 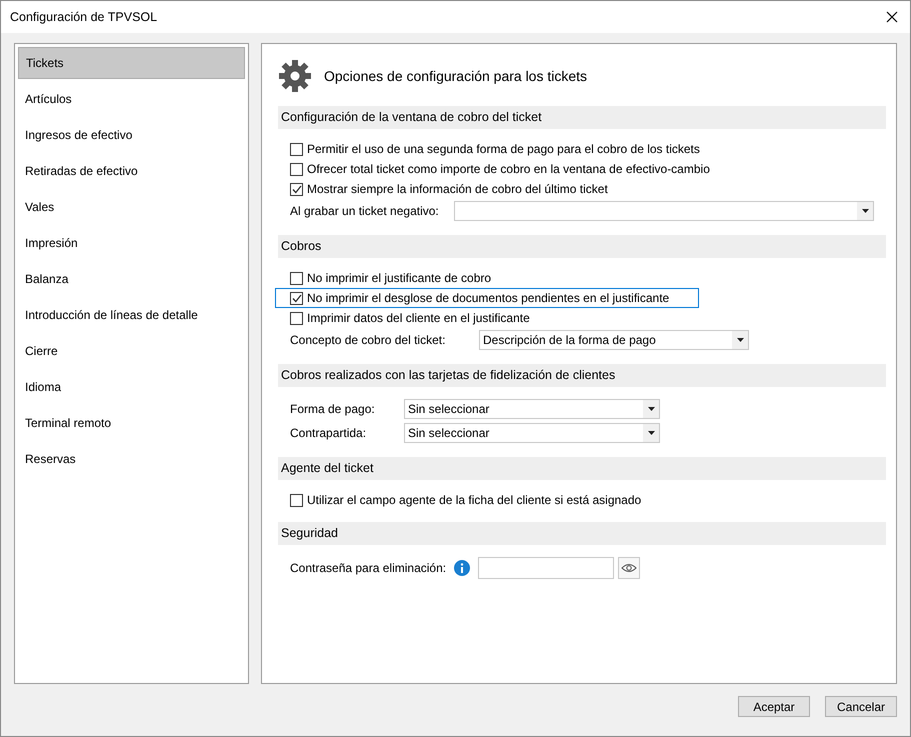 What do you see at coordinates (582, 375) in the screenshot?
I see `section-header: Cobros realizados con las tarjetas de fidelización de clientes` at bounding box center [582, 375].